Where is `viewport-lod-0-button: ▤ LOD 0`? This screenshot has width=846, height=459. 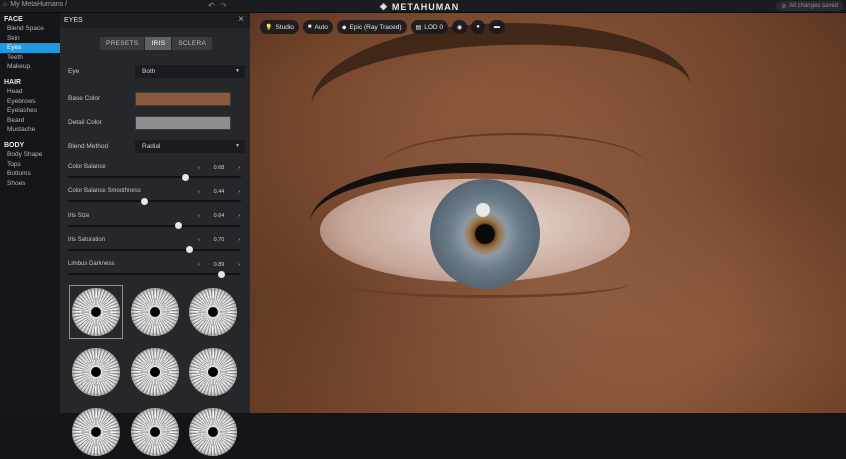 viewport-lod-0-button: ▤ LOD 0 is located at coordinates (429, 27).